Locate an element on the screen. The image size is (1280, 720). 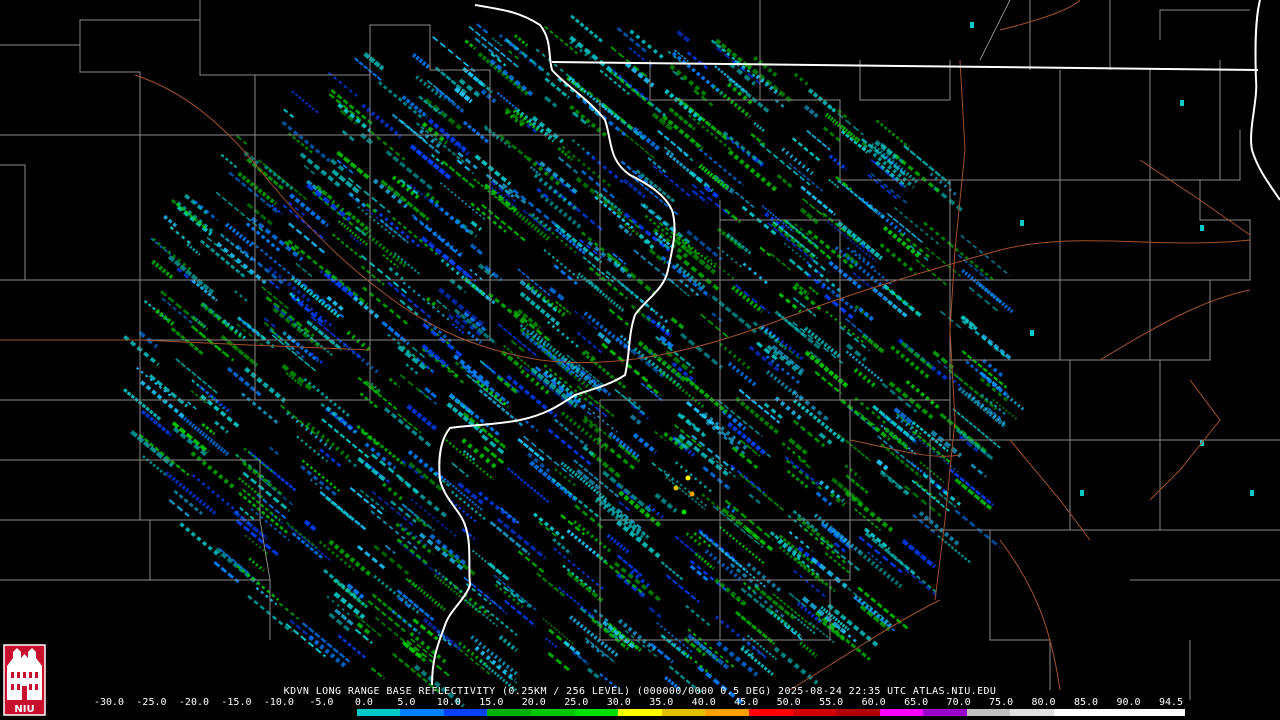
scale-tick-label: 45.0 is located at coordinates (746, 702).